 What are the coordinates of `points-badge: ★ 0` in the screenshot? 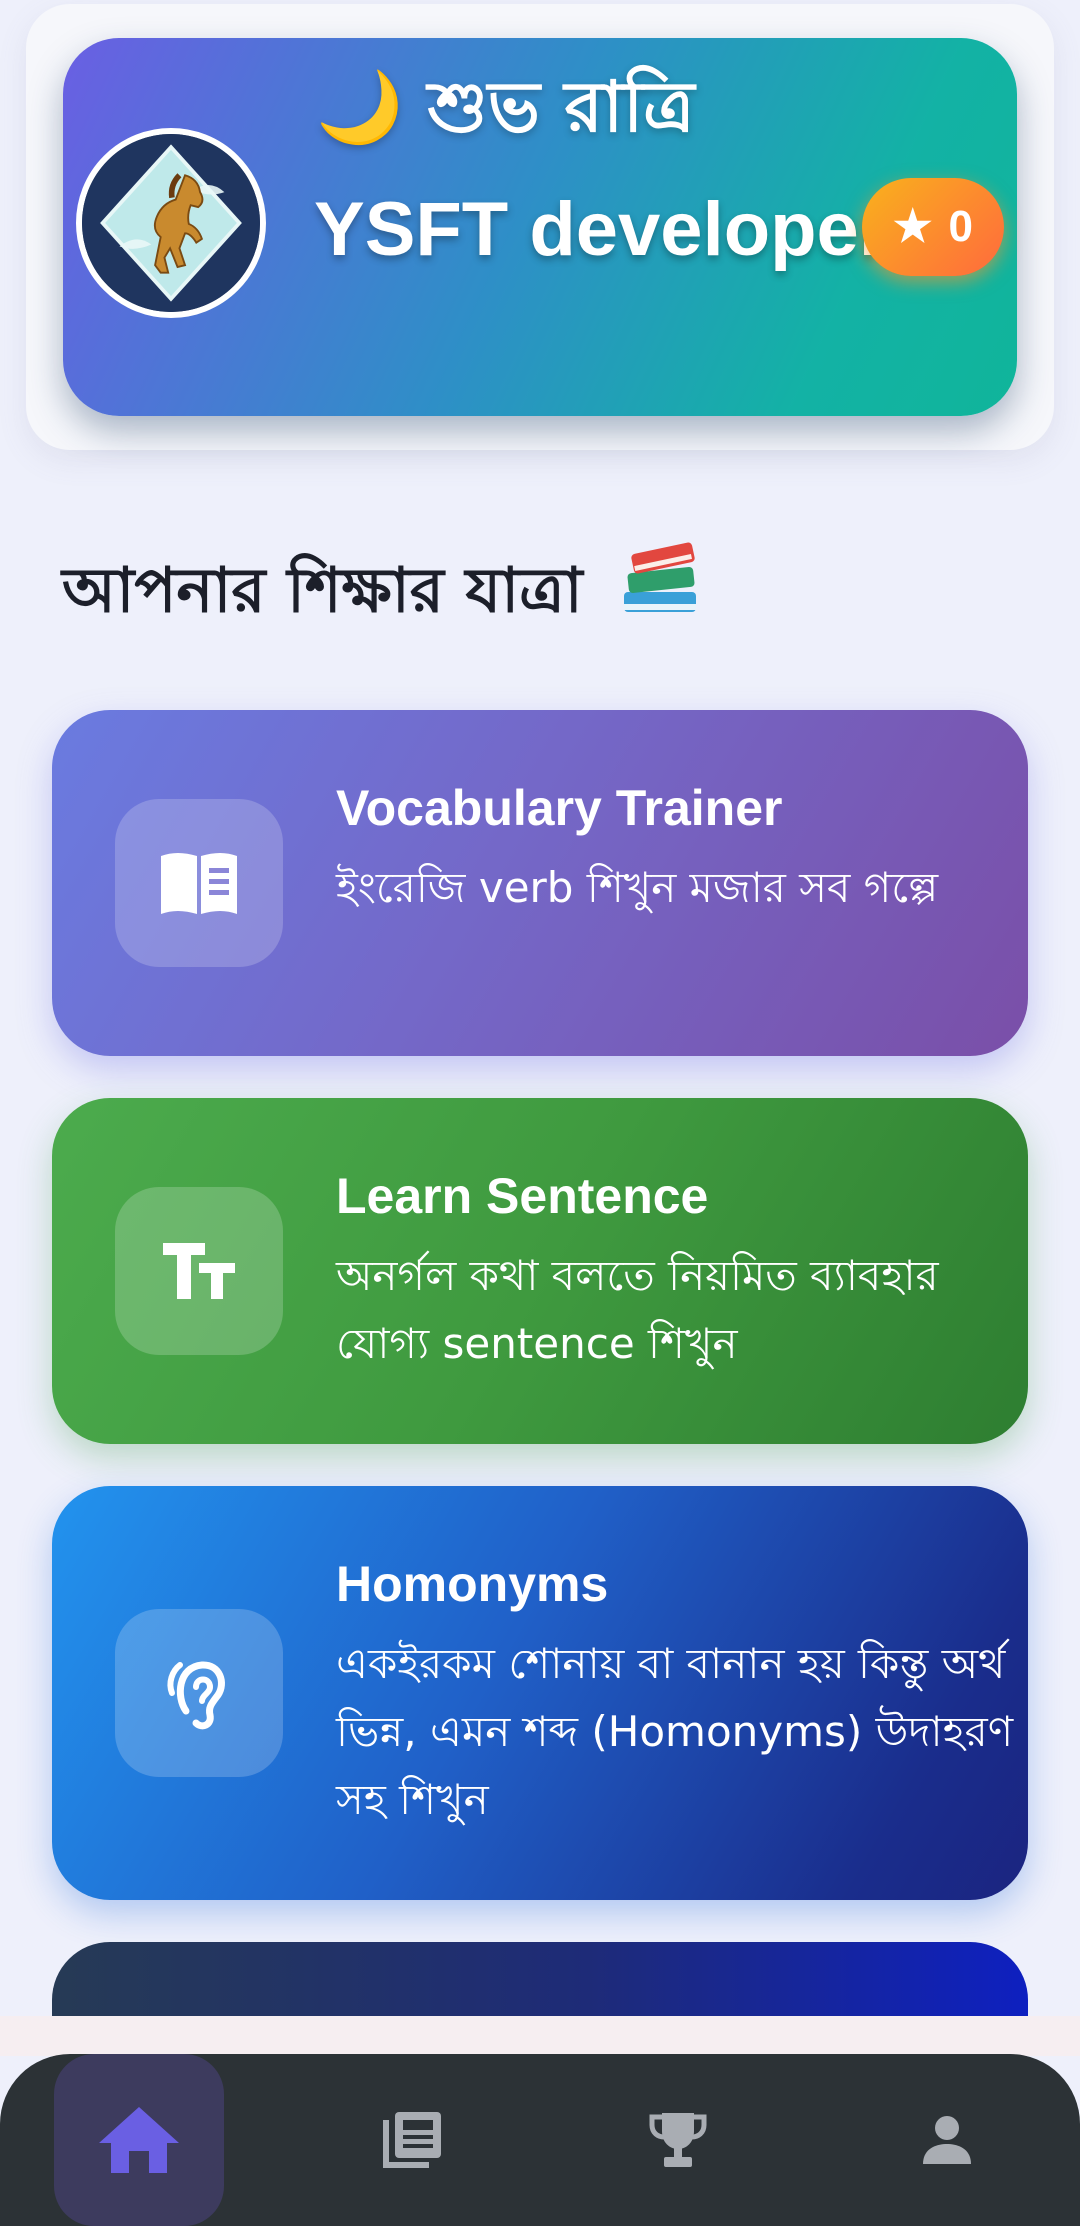 It's located at (933, 227).